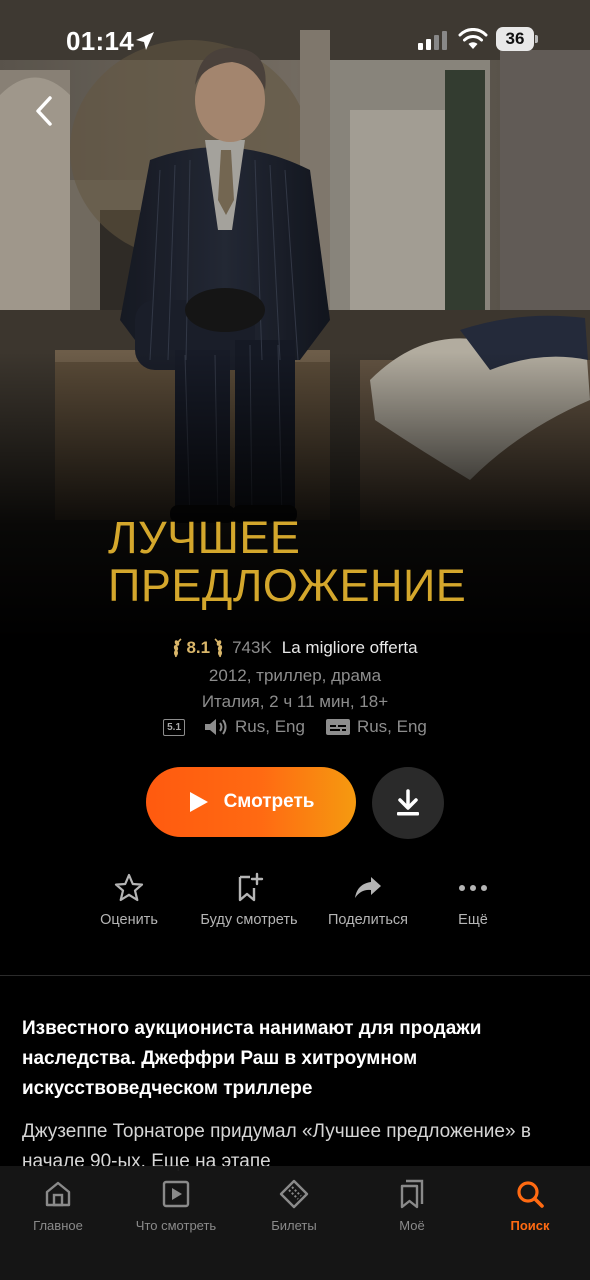  I want to click on speaker-icon, so click(216, 727).